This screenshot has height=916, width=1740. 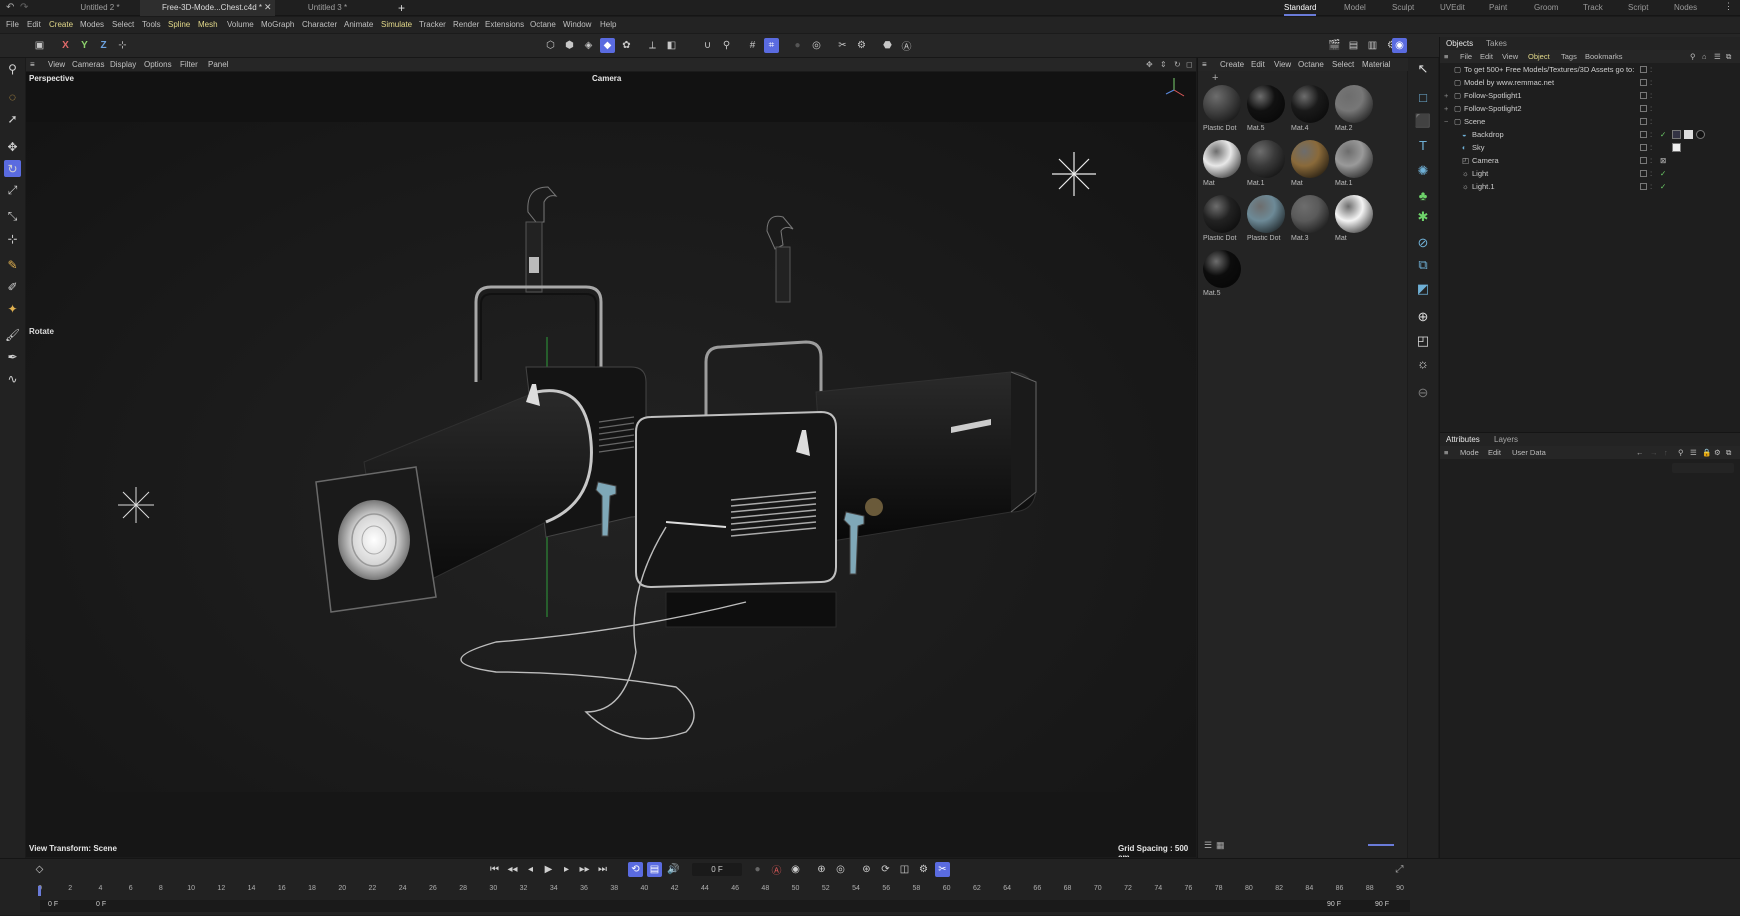 I want to click on attributes-search-field, so click(x=1703, y=468).